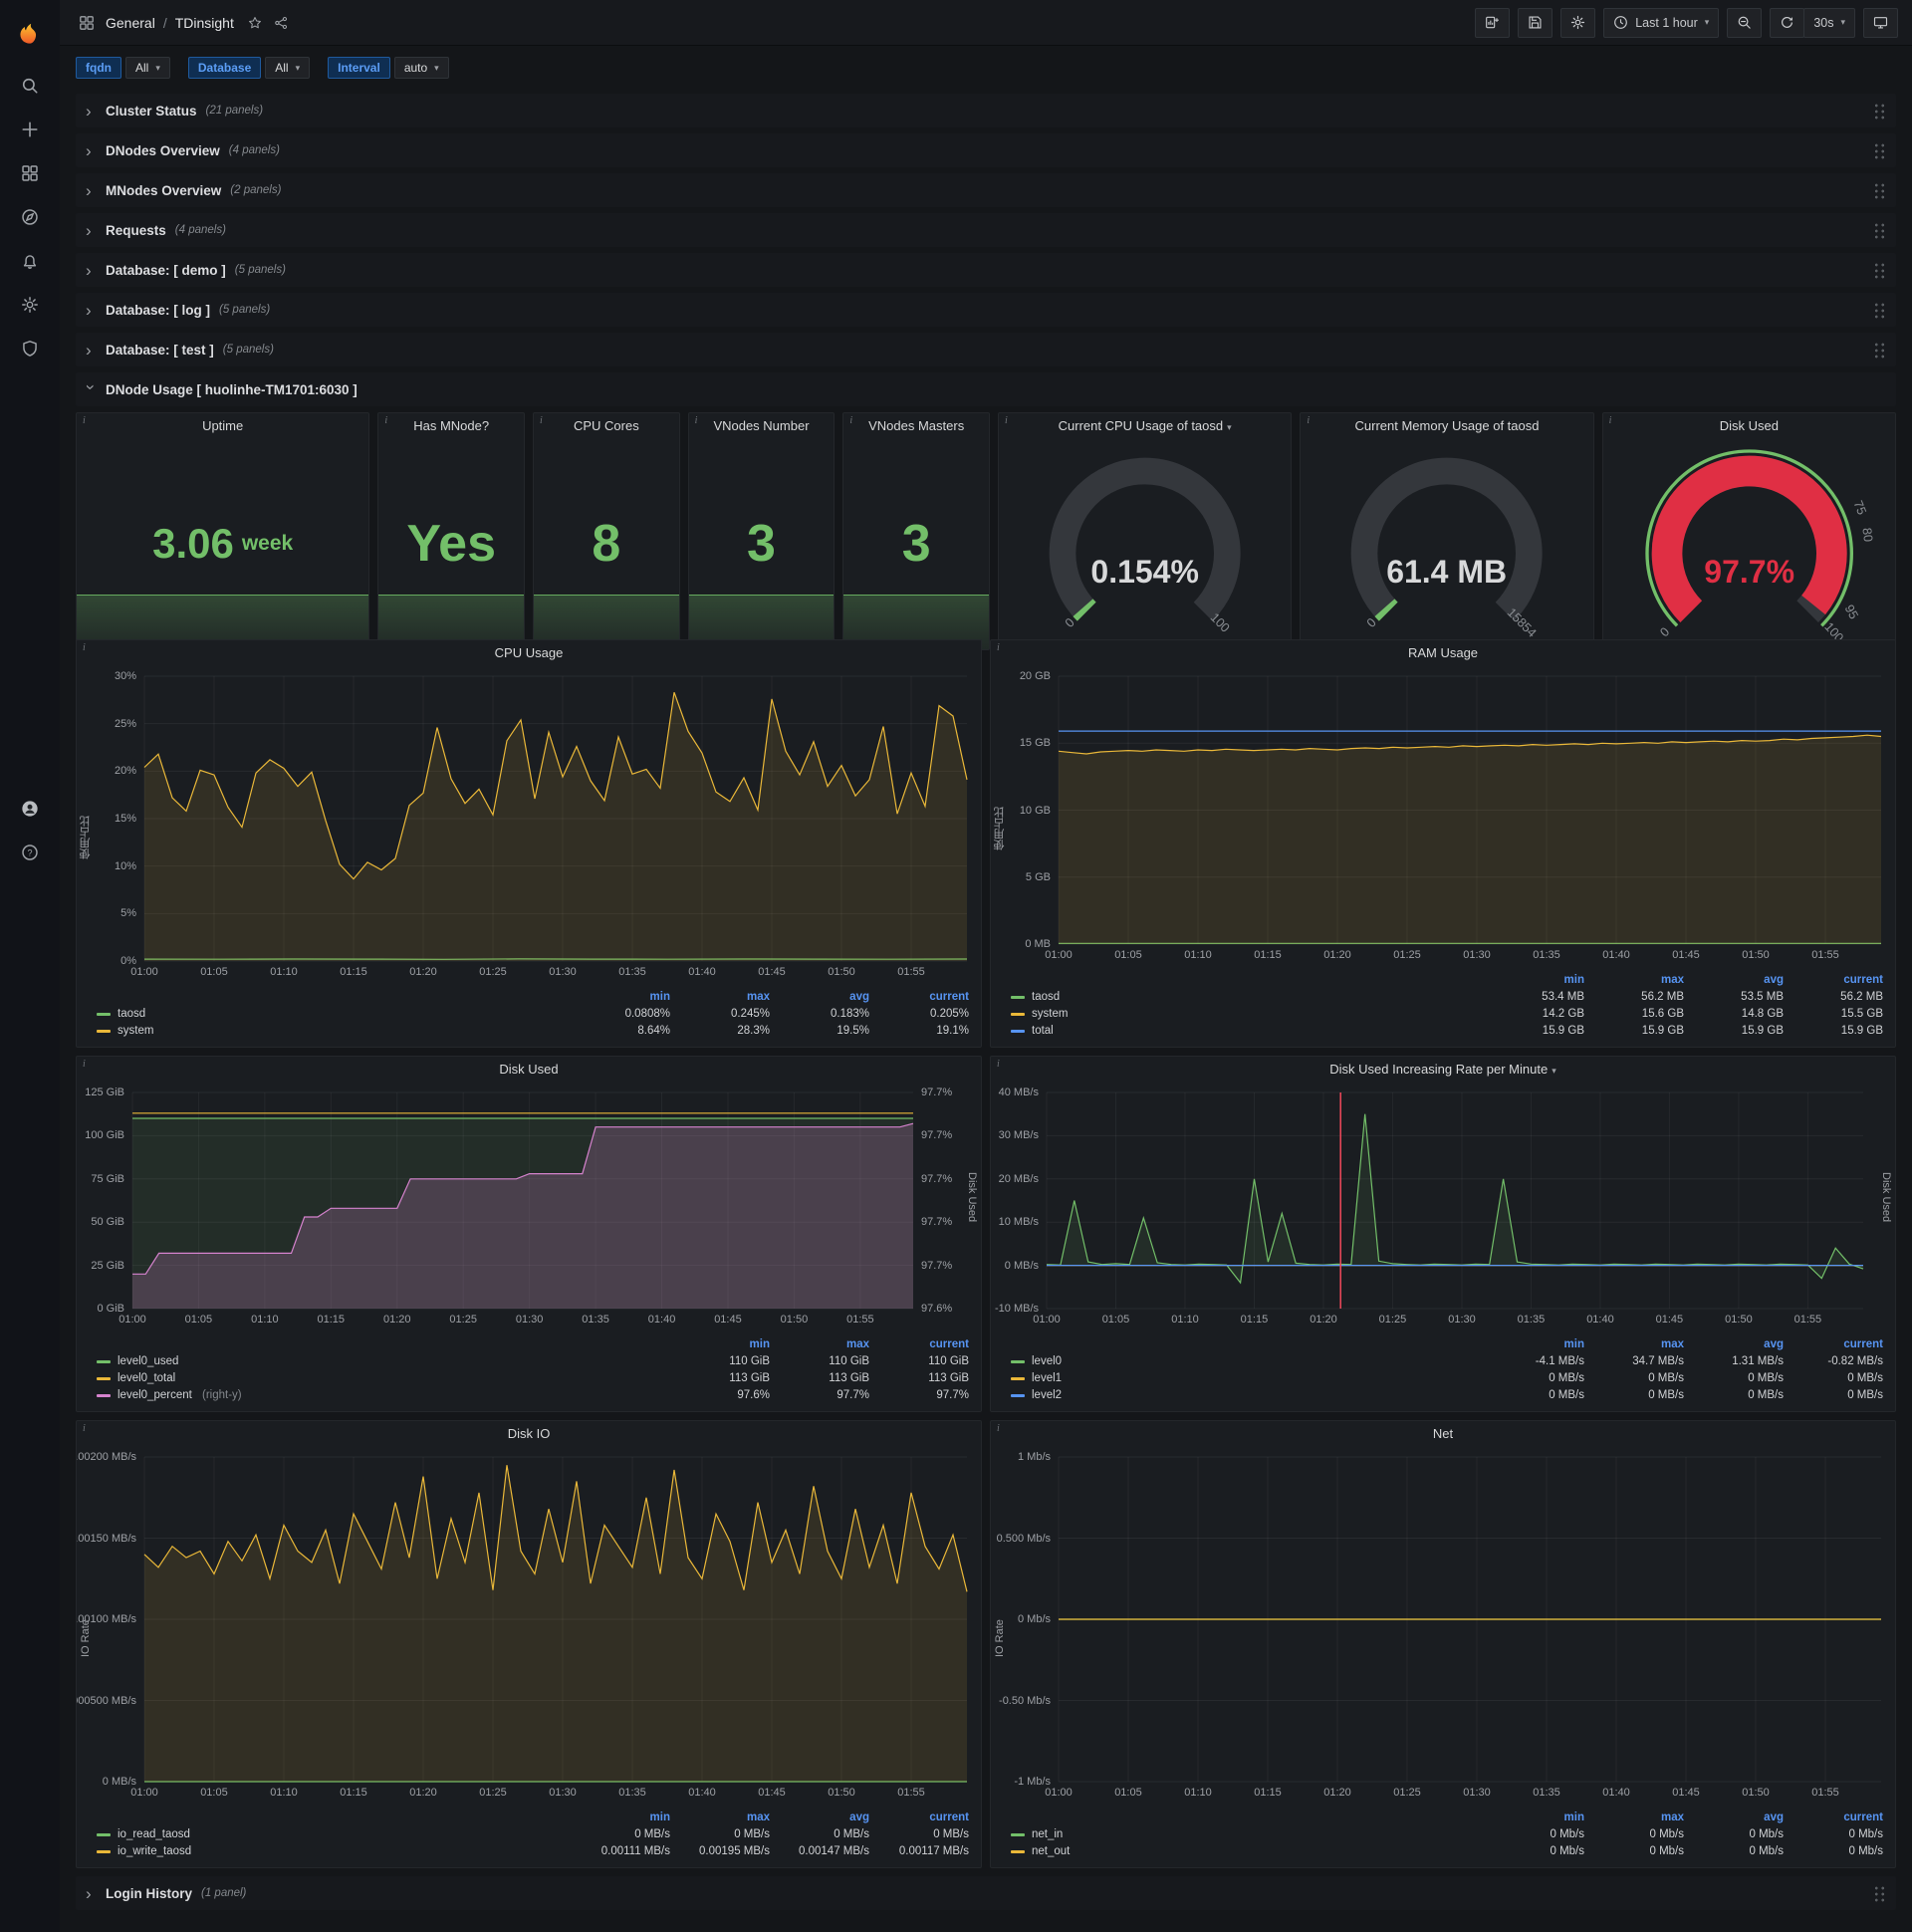  I want to click on sidebar-profile-button, so click(30, 809).